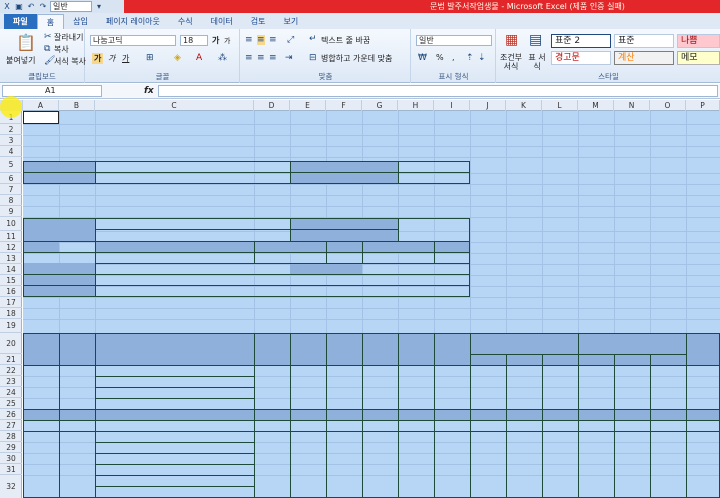 This screenshot has width=720, height=498. What do you see at coordinates (194, 40) in the screenshot?
I see `font-size-select: 18` at bounding box center [194, 40].